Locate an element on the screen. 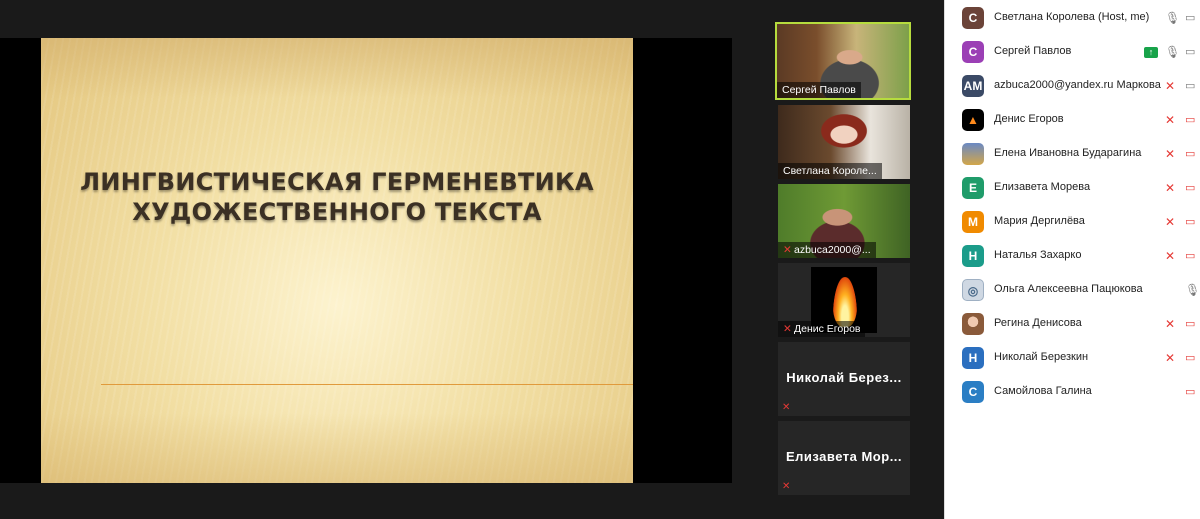  participant-name: Елизавета Морева is located at coordinates (1042, 187).